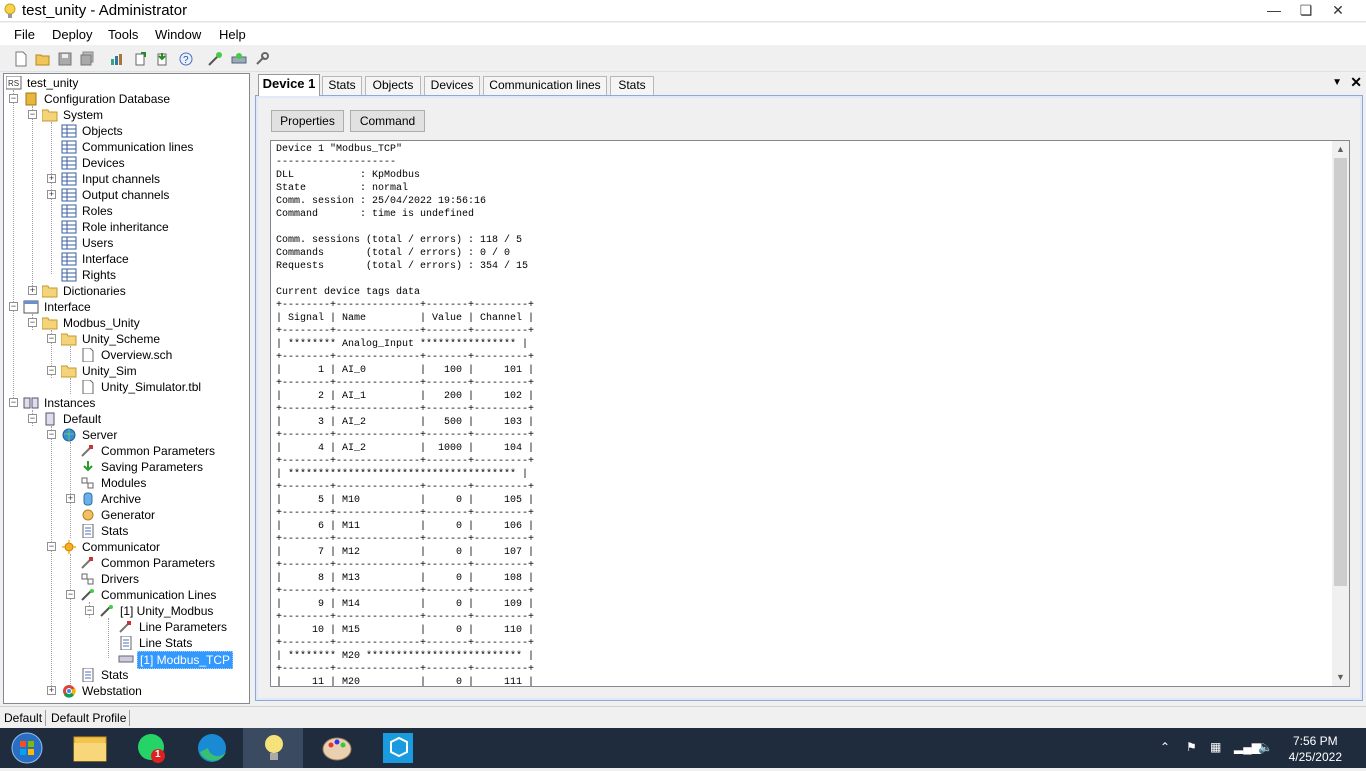 This screenshot has width=1366, height=771. I want to click on status-instance: Default, so click(24, 718).